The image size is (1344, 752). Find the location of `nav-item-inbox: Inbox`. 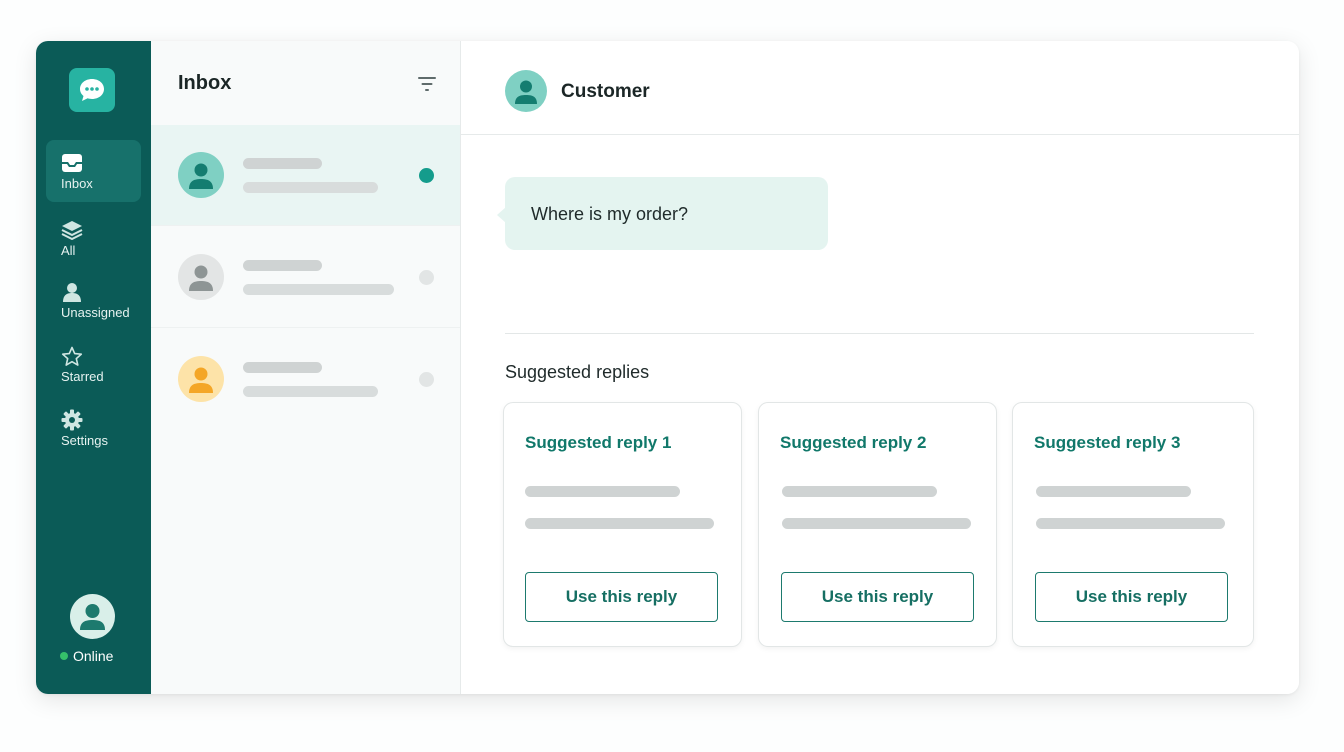

nav-item-inbox: Inbox is located at coordinates (93, 171).